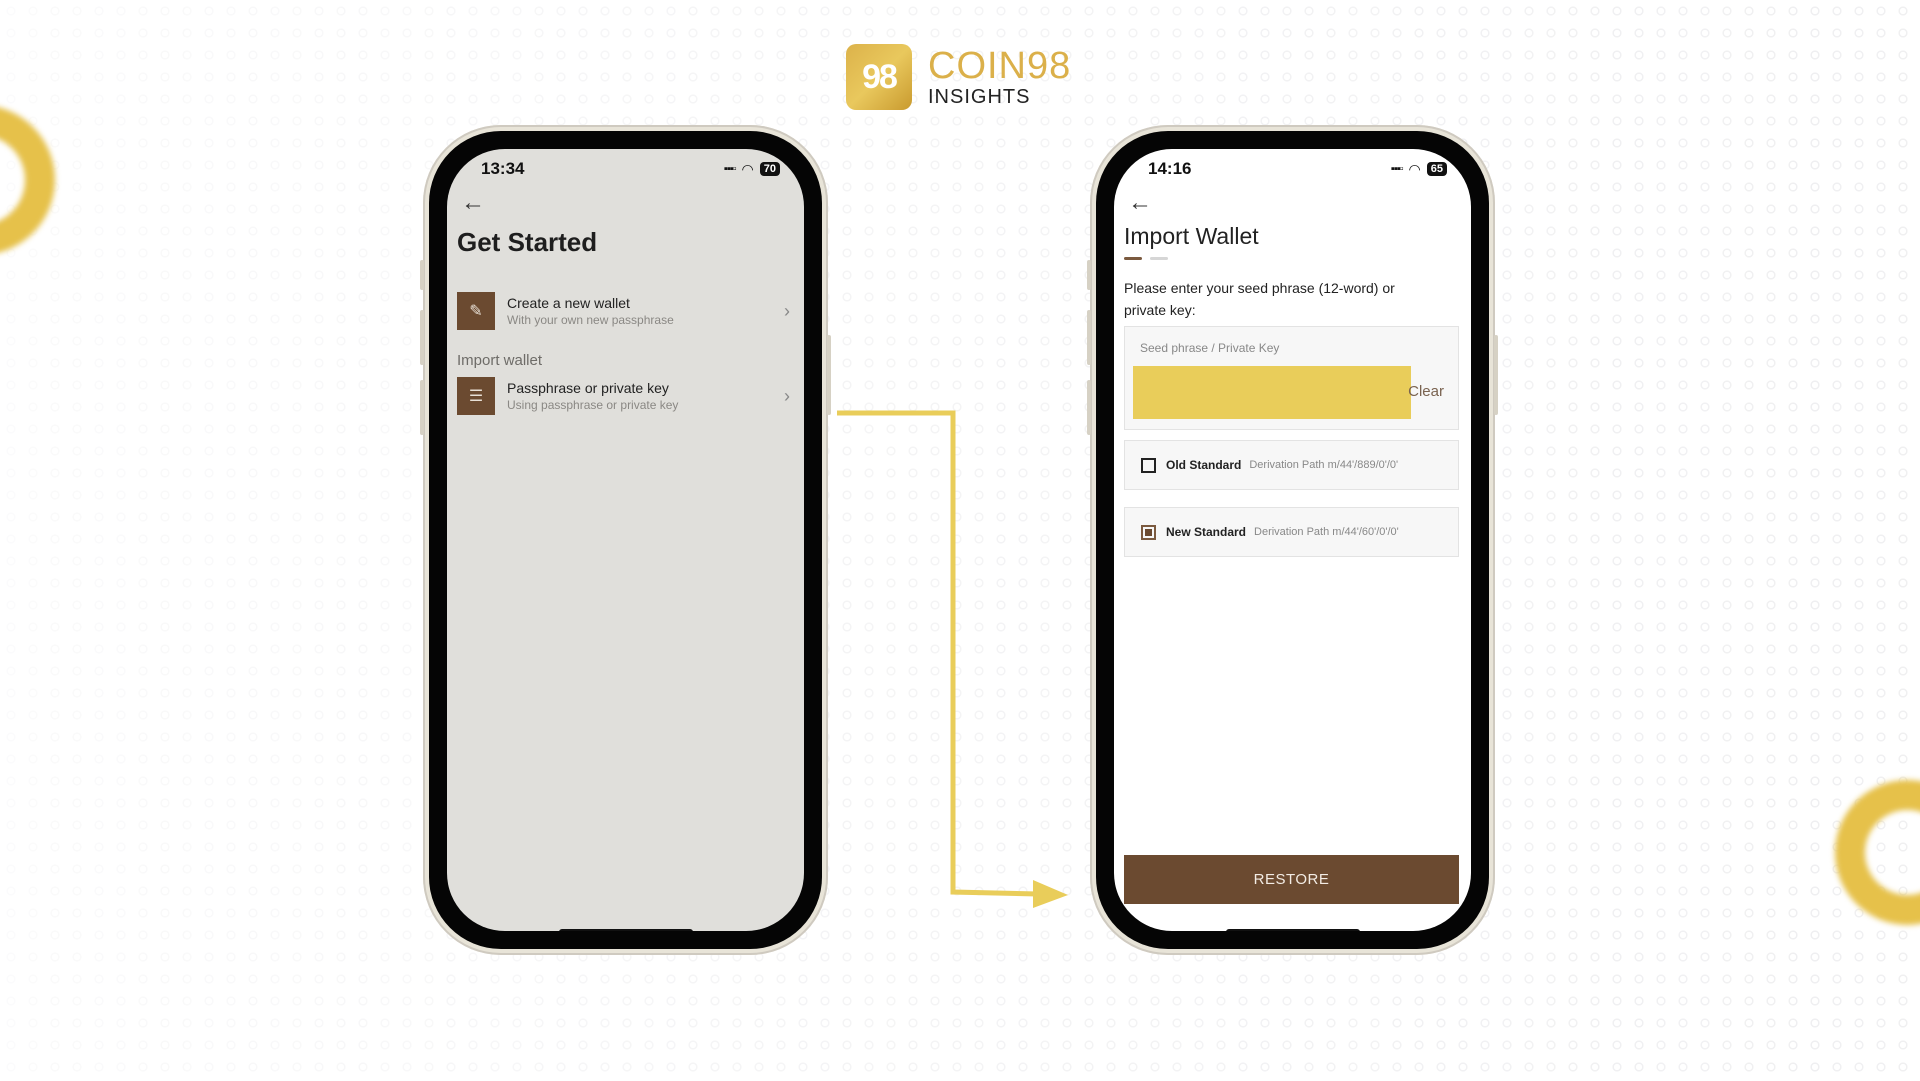  I want to click on flow-arrow, so click(952, 659).